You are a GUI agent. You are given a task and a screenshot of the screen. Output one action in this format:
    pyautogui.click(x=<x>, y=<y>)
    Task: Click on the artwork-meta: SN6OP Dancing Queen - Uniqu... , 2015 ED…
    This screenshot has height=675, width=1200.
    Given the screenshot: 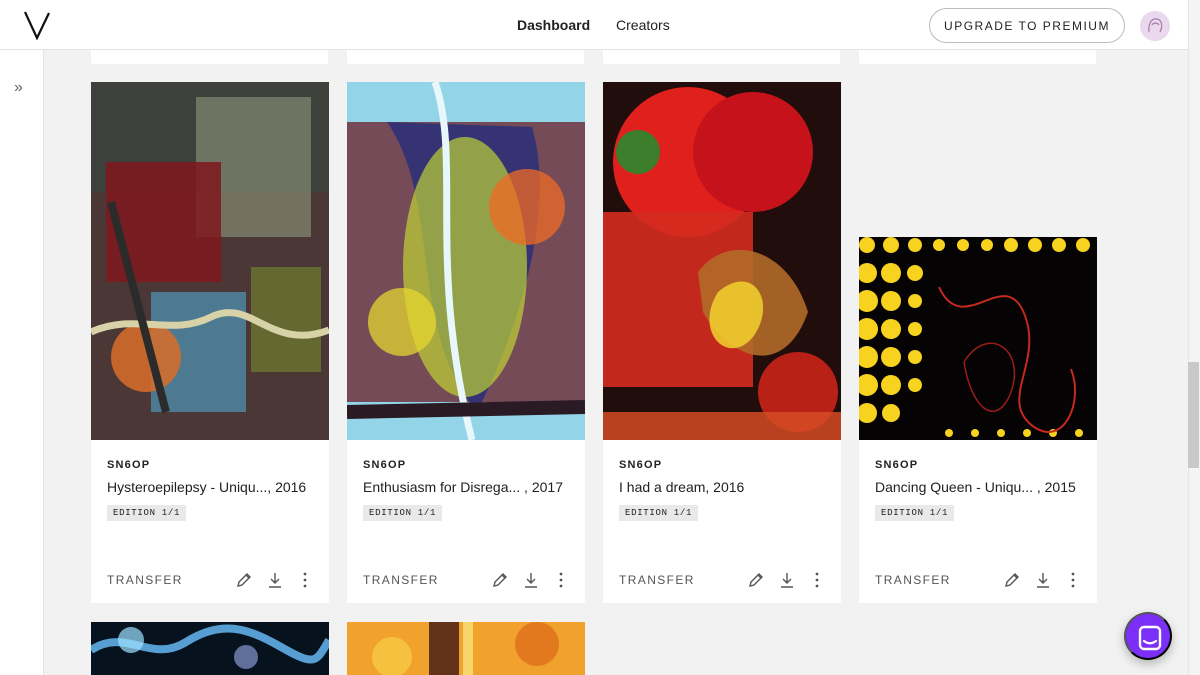 What is the action you would take?
    pyautogui.click(x=980, y=490)
    